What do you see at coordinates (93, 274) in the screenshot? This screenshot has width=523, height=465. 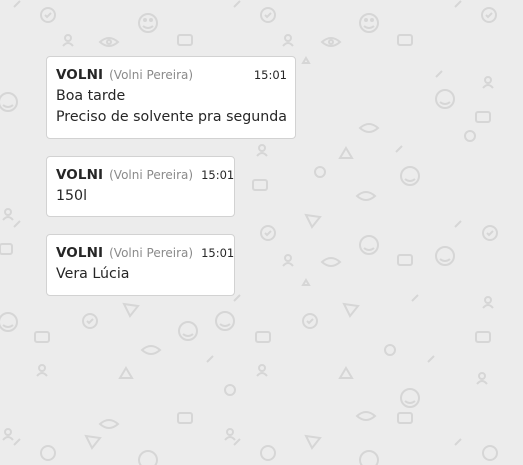 I see `message-text: Vera Lúcia` at bounding box center [93, 274].